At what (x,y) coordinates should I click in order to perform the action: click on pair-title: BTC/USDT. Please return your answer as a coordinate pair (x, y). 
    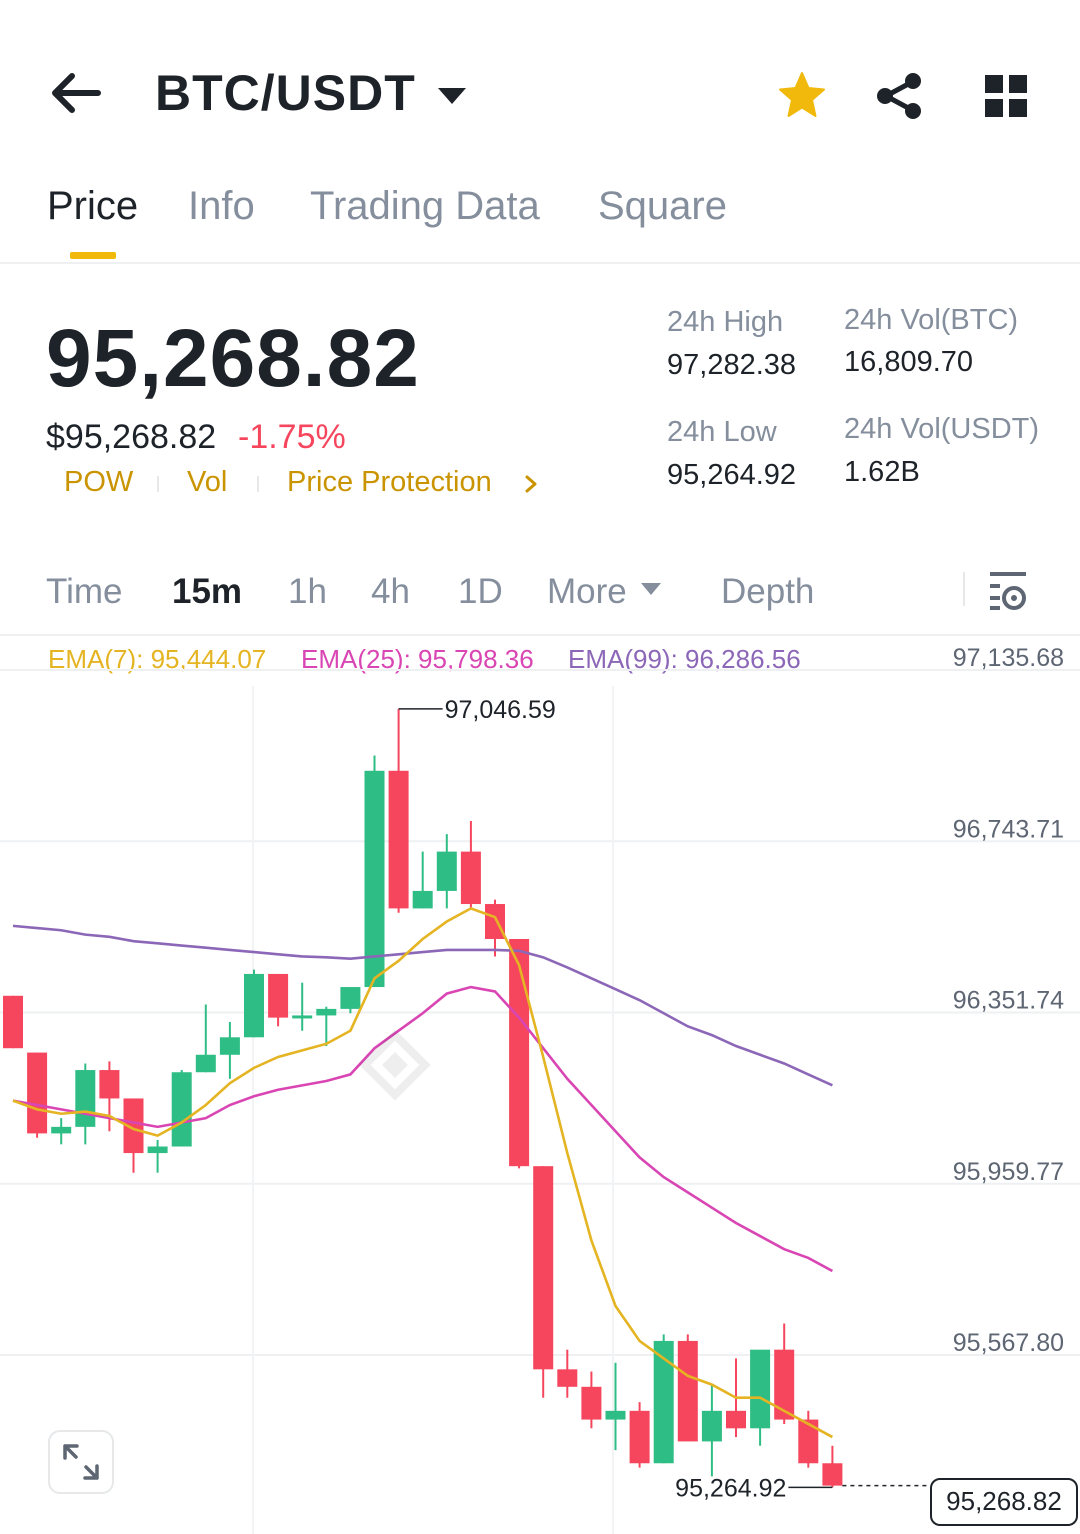
    Looking at the image, I should click on (285, 93).